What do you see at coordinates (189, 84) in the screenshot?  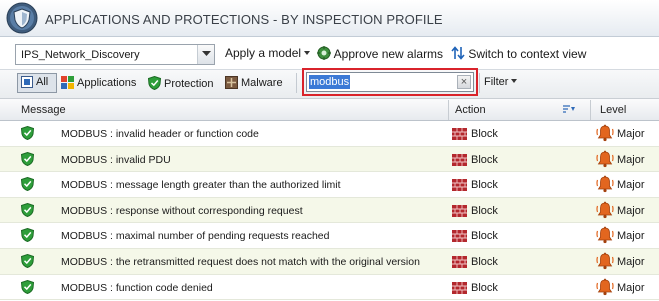 I see `filter-protection-label: Protection` at bounding box center [189, 84].